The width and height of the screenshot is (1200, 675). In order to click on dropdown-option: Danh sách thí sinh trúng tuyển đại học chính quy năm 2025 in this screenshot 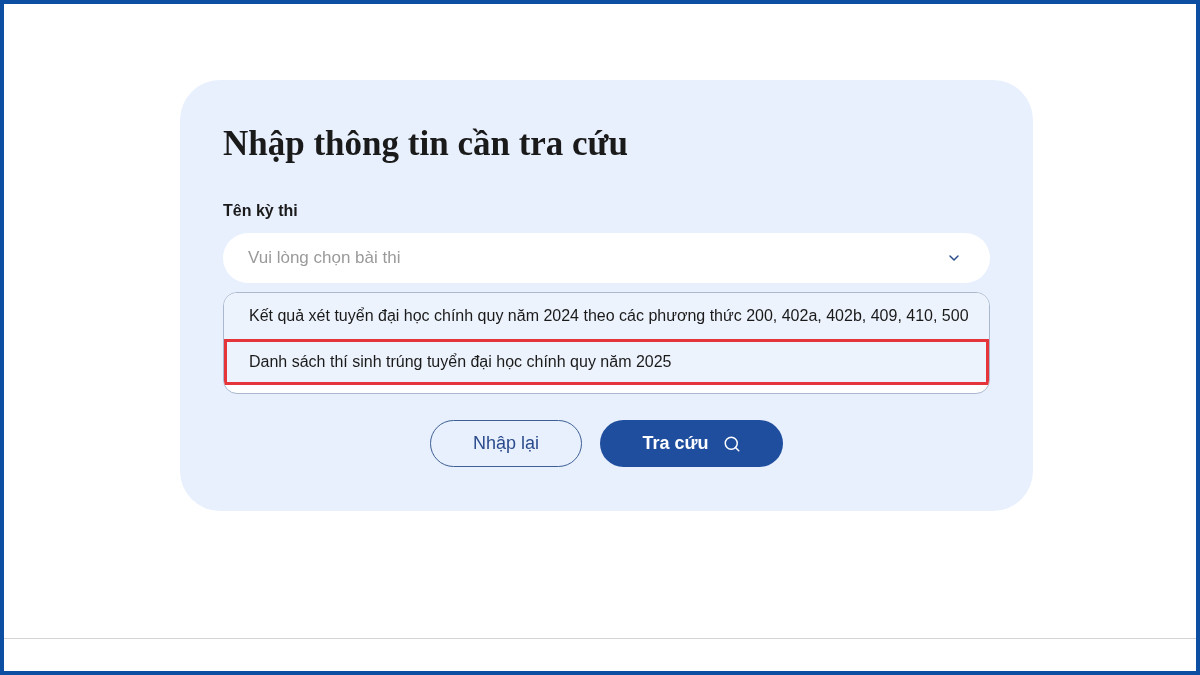, I will do `click(606, 362)`.